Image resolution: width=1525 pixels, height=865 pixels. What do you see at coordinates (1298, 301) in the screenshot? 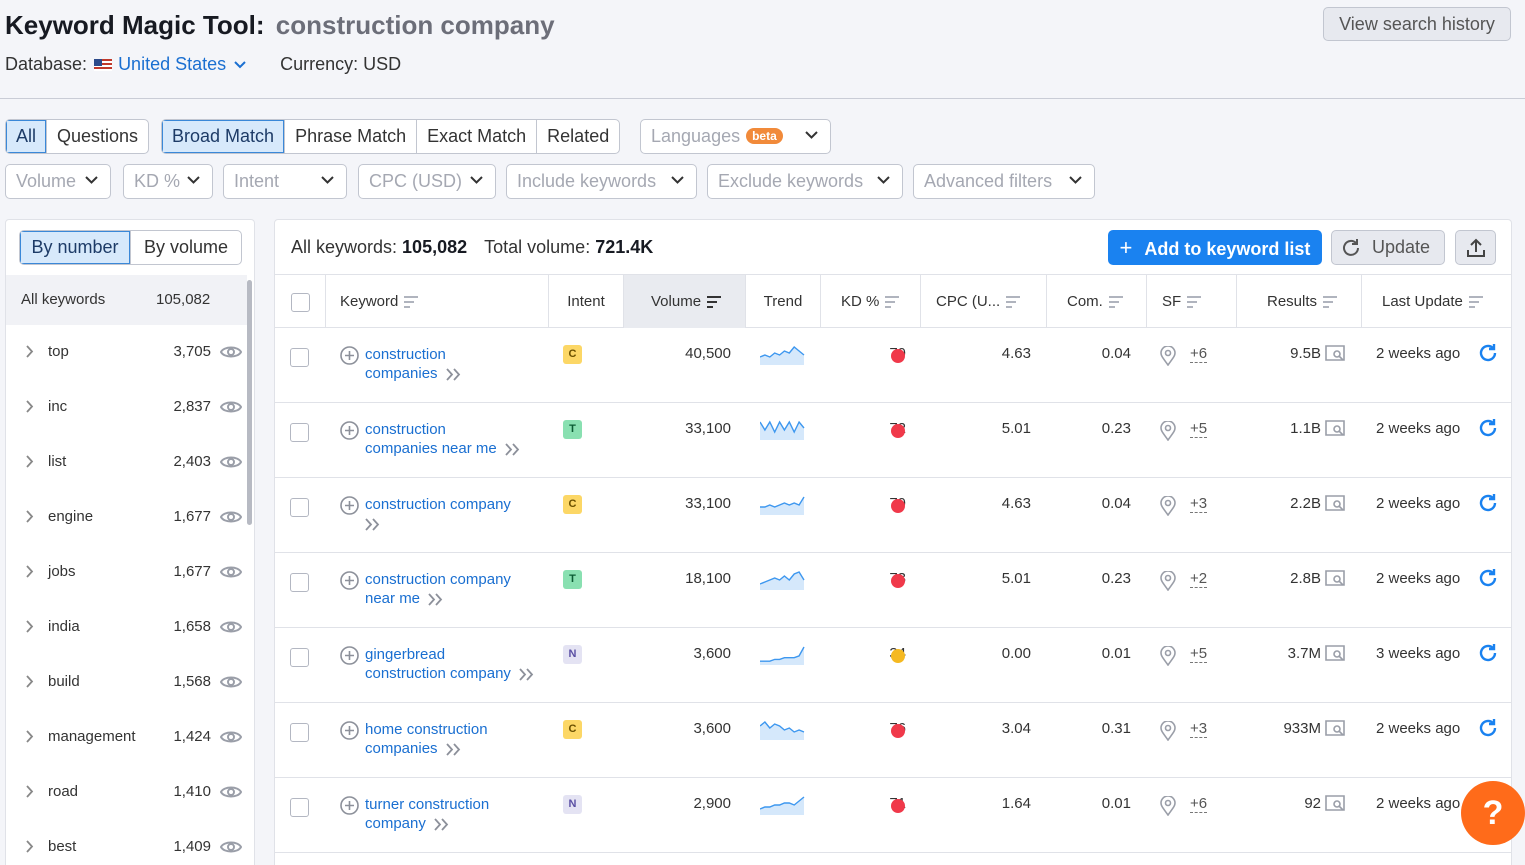
I see `col-results: Results` at bounding box center [1298, 301].